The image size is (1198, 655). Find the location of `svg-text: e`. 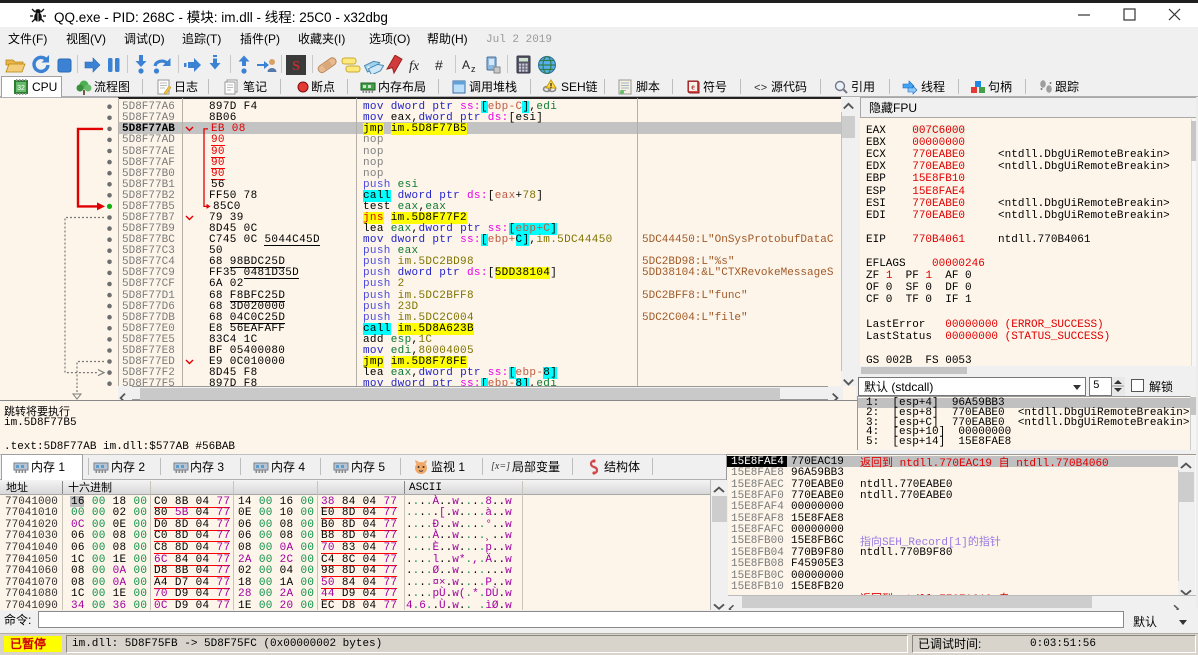

svg-text: e is located at coordinates (693, 87).